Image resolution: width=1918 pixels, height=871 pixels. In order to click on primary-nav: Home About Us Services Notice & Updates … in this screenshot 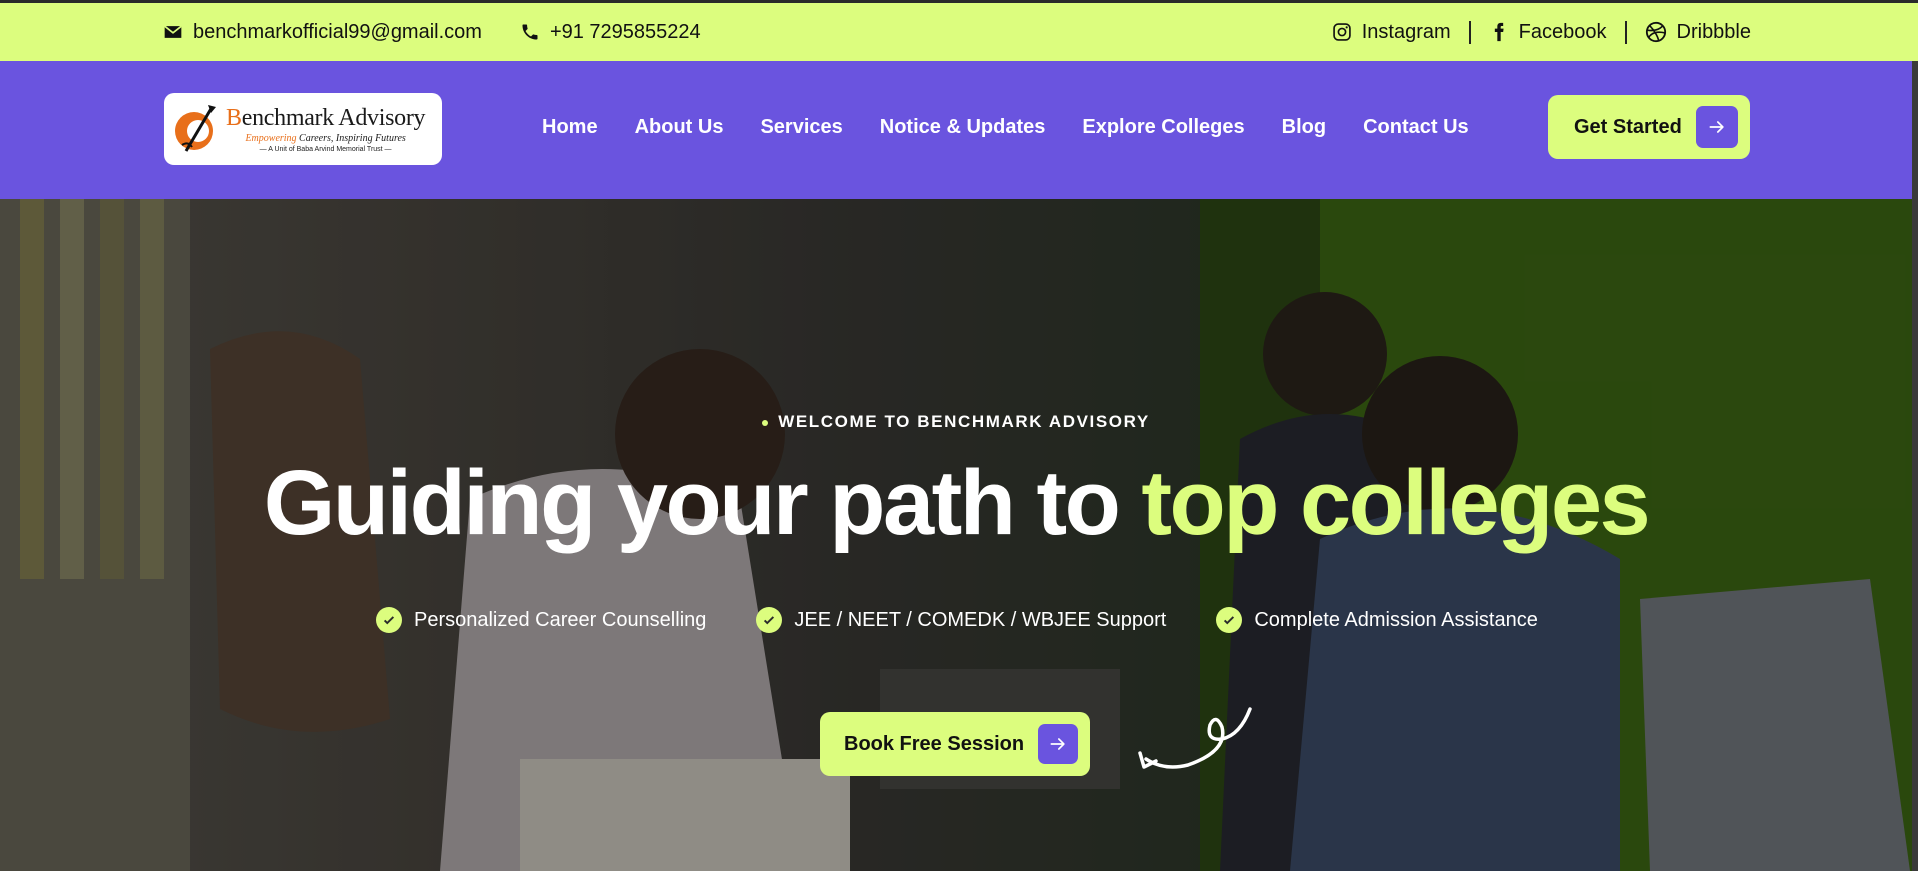, I will do `click(1005, 127)`.